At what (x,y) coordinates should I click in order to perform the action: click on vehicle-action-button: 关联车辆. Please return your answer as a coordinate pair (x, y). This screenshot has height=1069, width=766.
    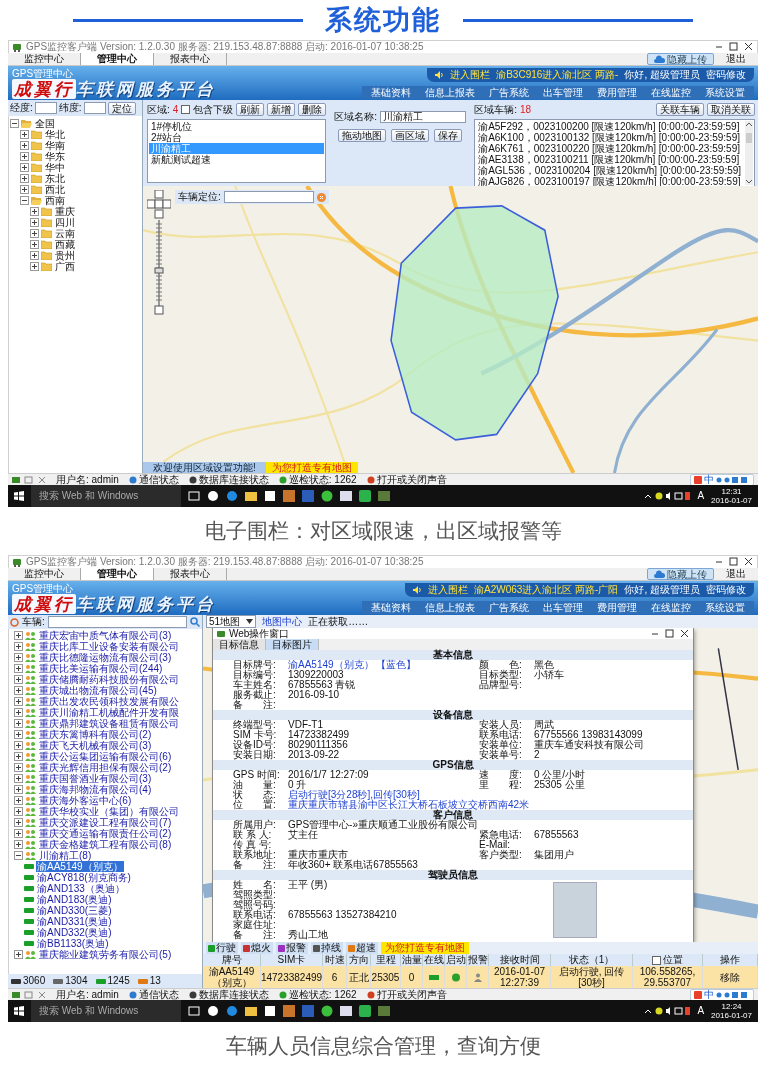
    Looking at the image, I should click on (680, 109).